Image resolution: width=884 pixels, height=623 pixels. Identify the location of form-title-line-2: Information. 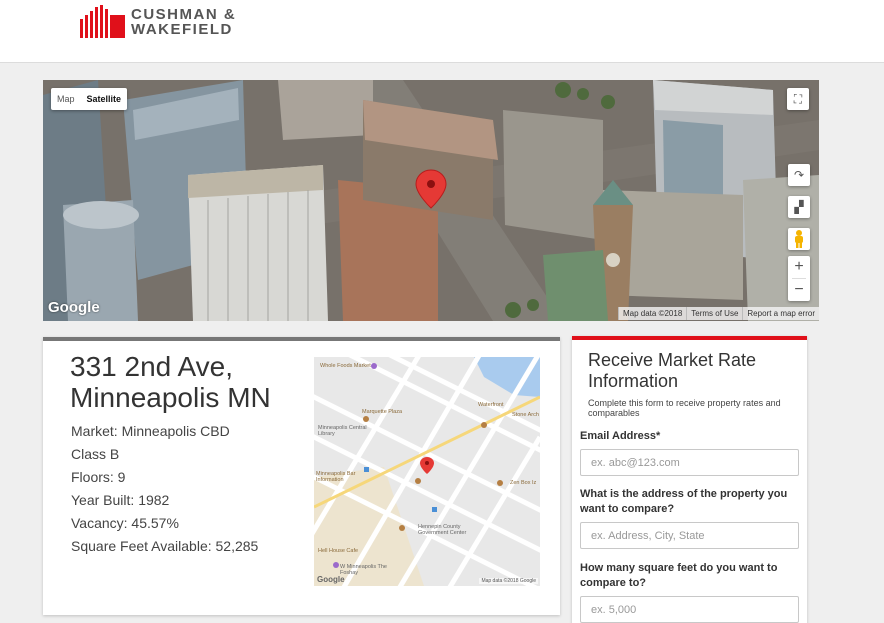
(633, 381).